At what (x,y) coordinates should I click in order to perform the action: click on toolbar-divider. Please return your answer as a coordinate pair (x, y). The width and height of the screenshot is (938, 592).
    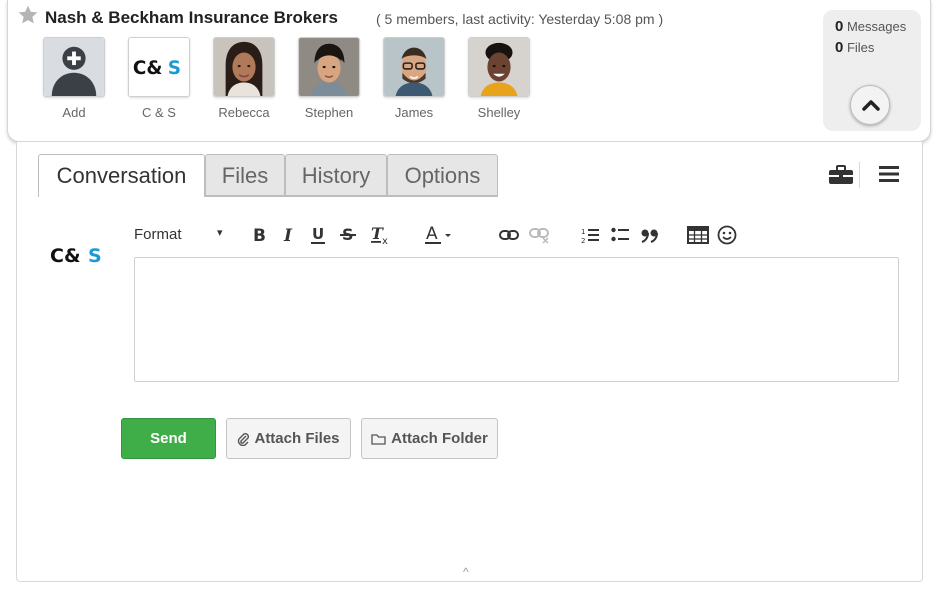
    Looking at the image, I should click on (859, 175).